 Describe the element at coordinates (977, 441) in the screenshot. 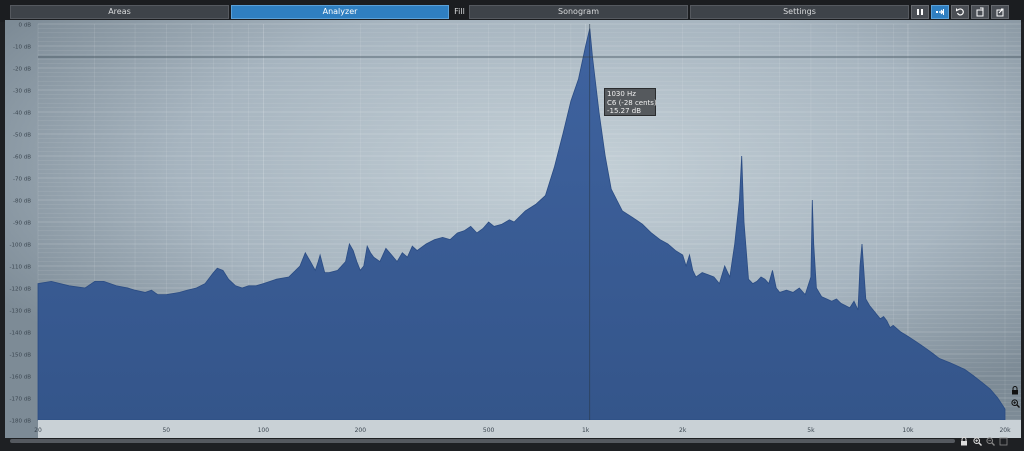

I see `zoom-in-icon` at that location.